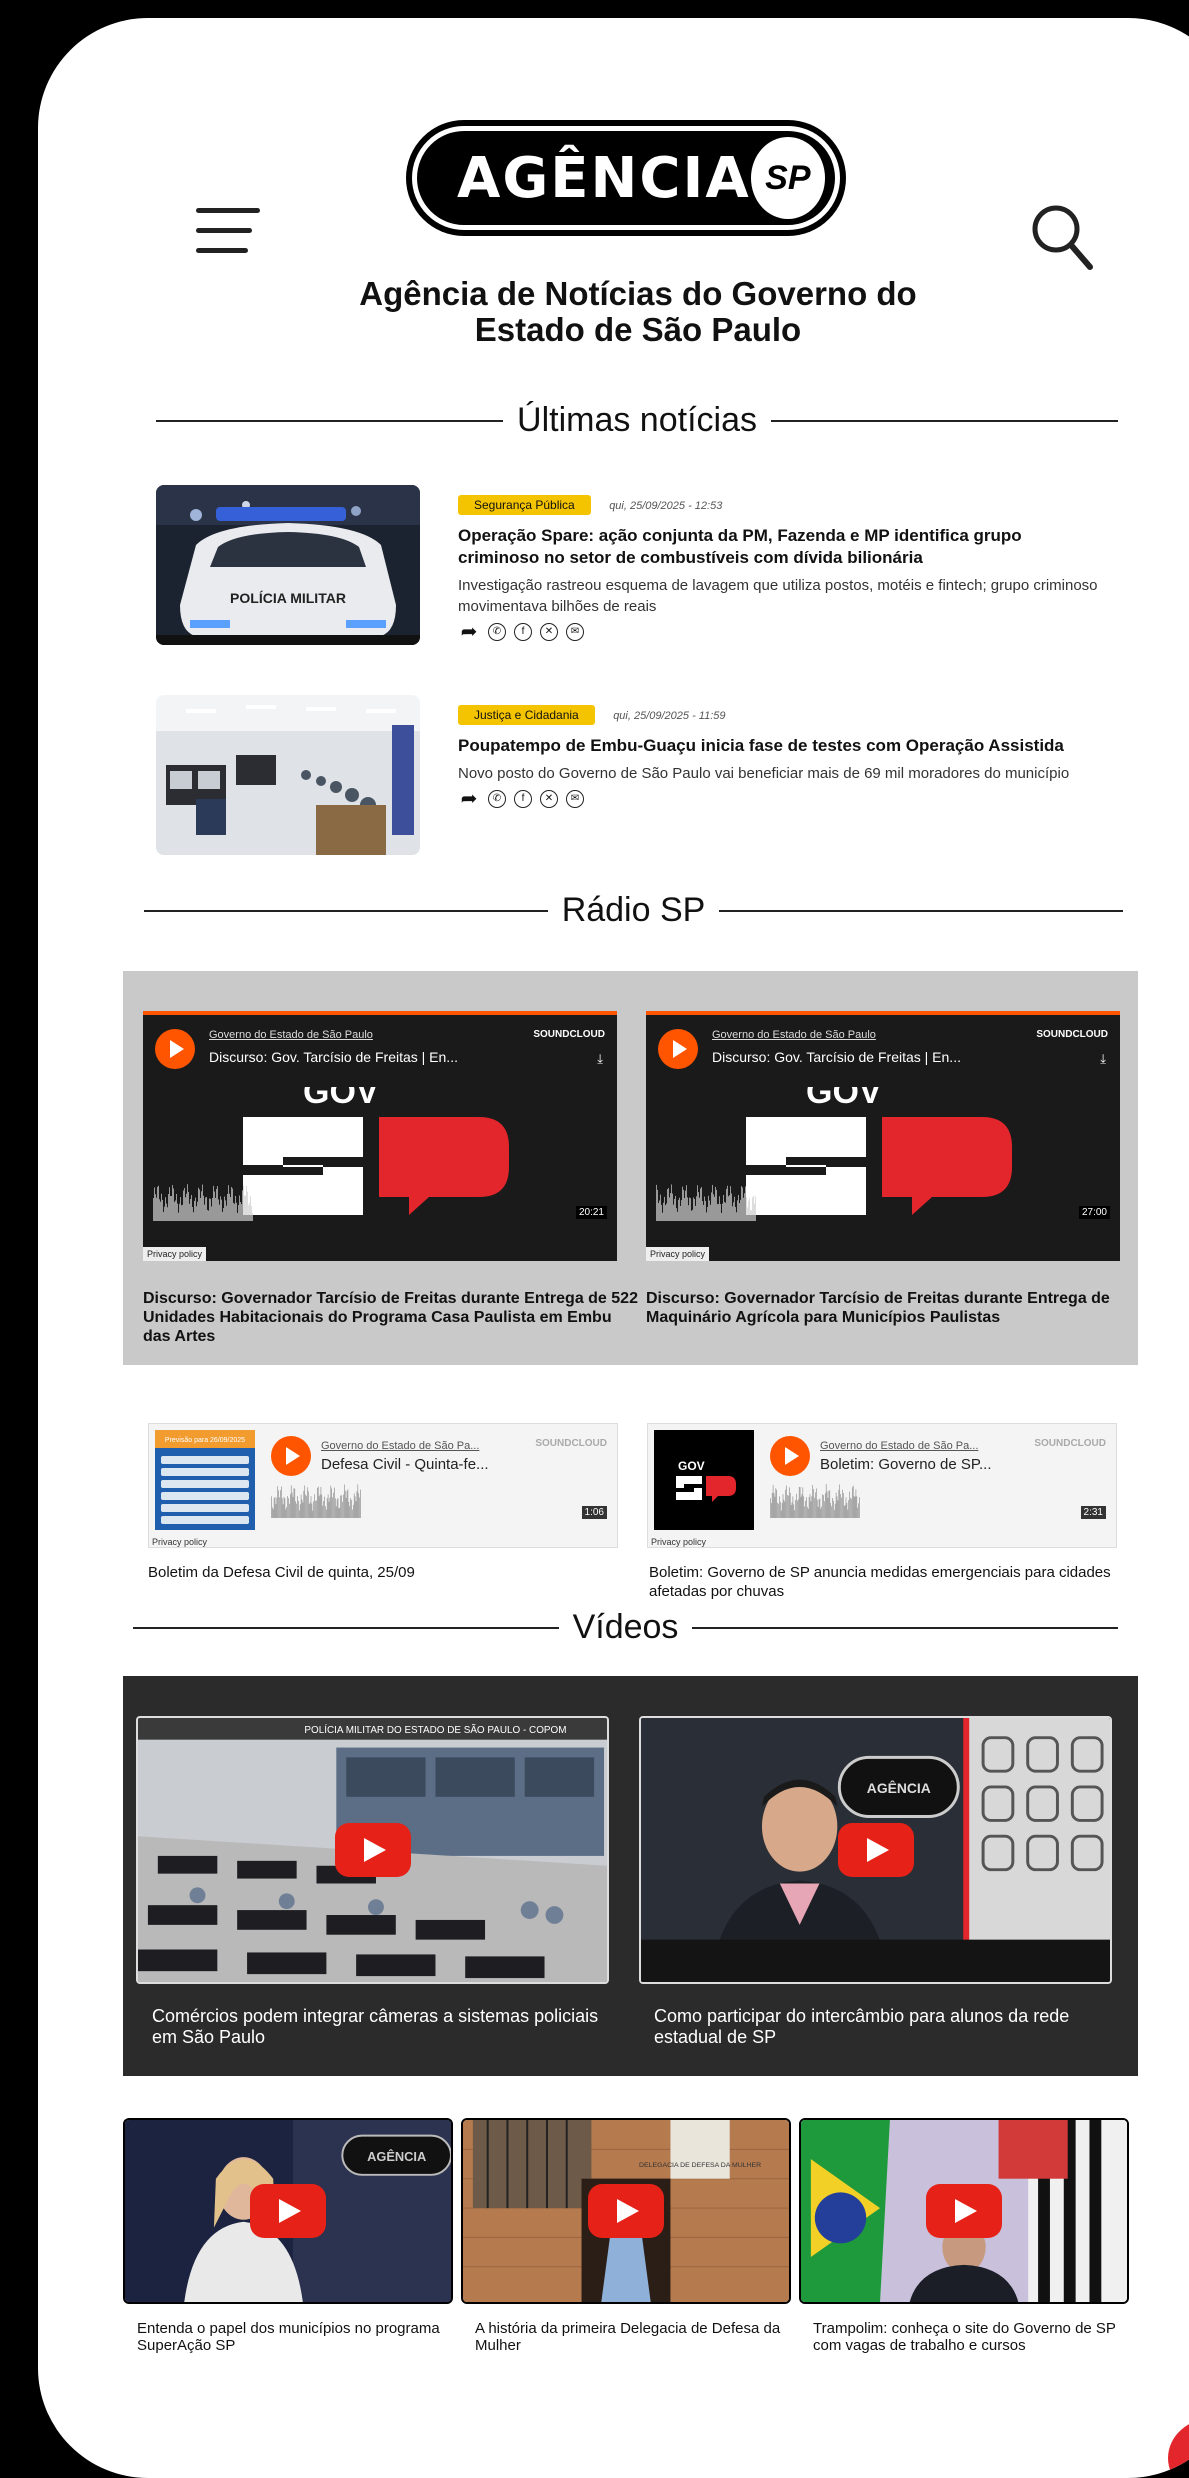 This screenshot has width=1189, height=2478. What do you see at coordinates (1062, 238) in the screenshot?
I see `search-icon` at bounding box center [1062, 238].